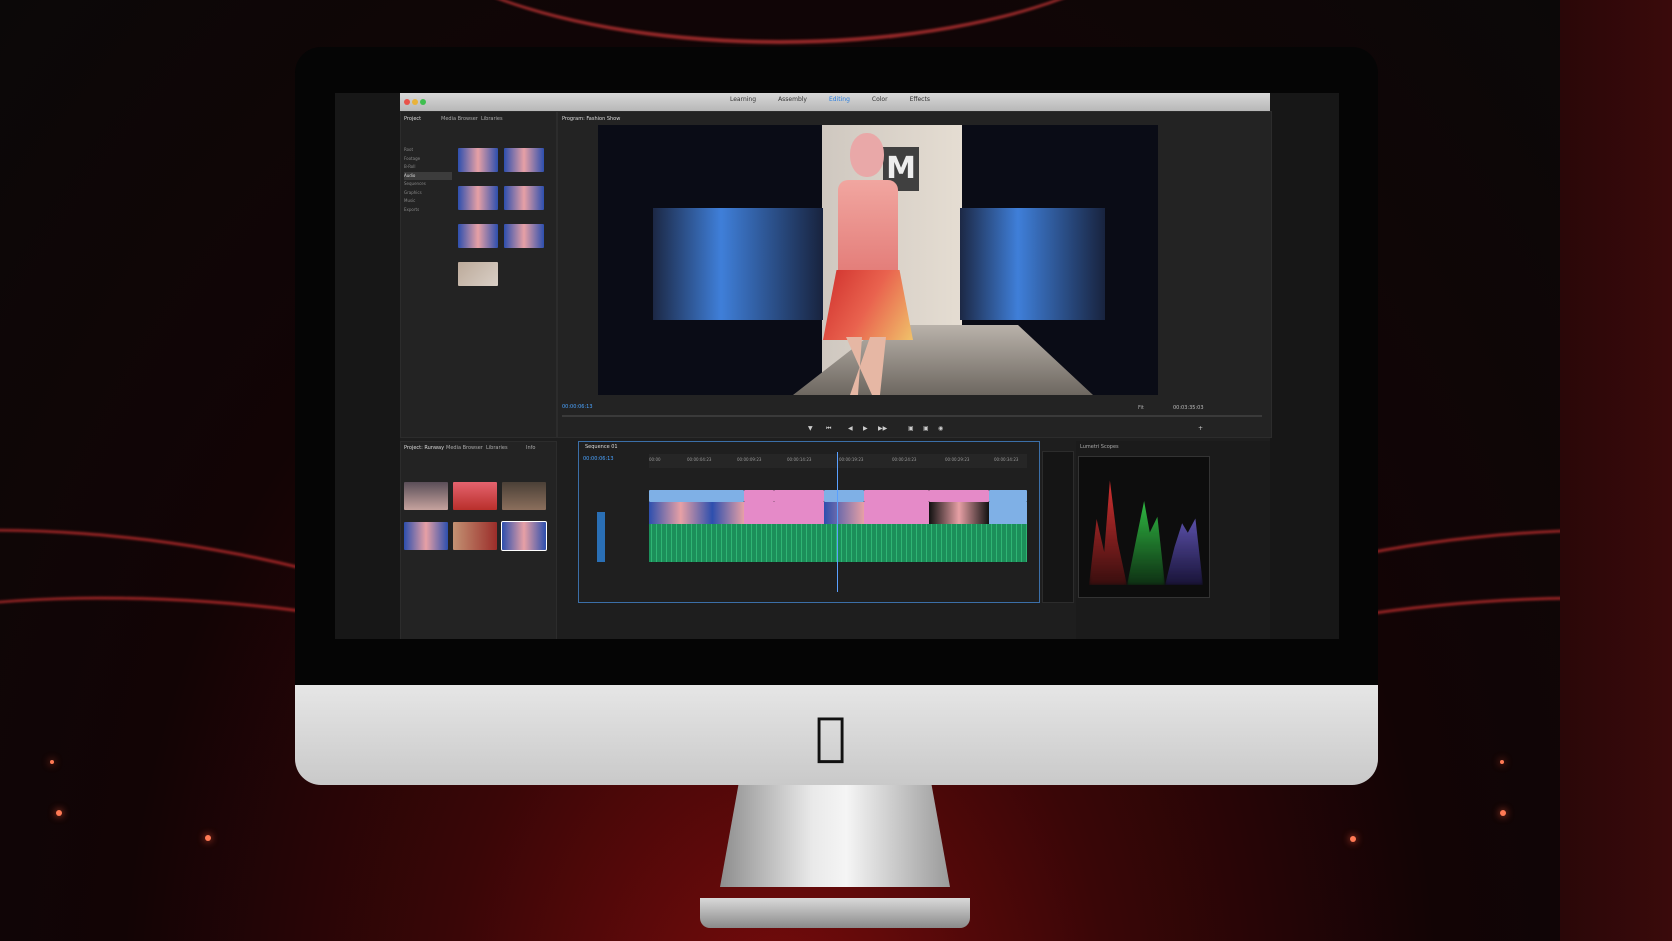 The image size is (1672, 941). What do you see at coordinates (868, 227) in the screenshot?
I see `model-top` at bounding box center [868, 227].